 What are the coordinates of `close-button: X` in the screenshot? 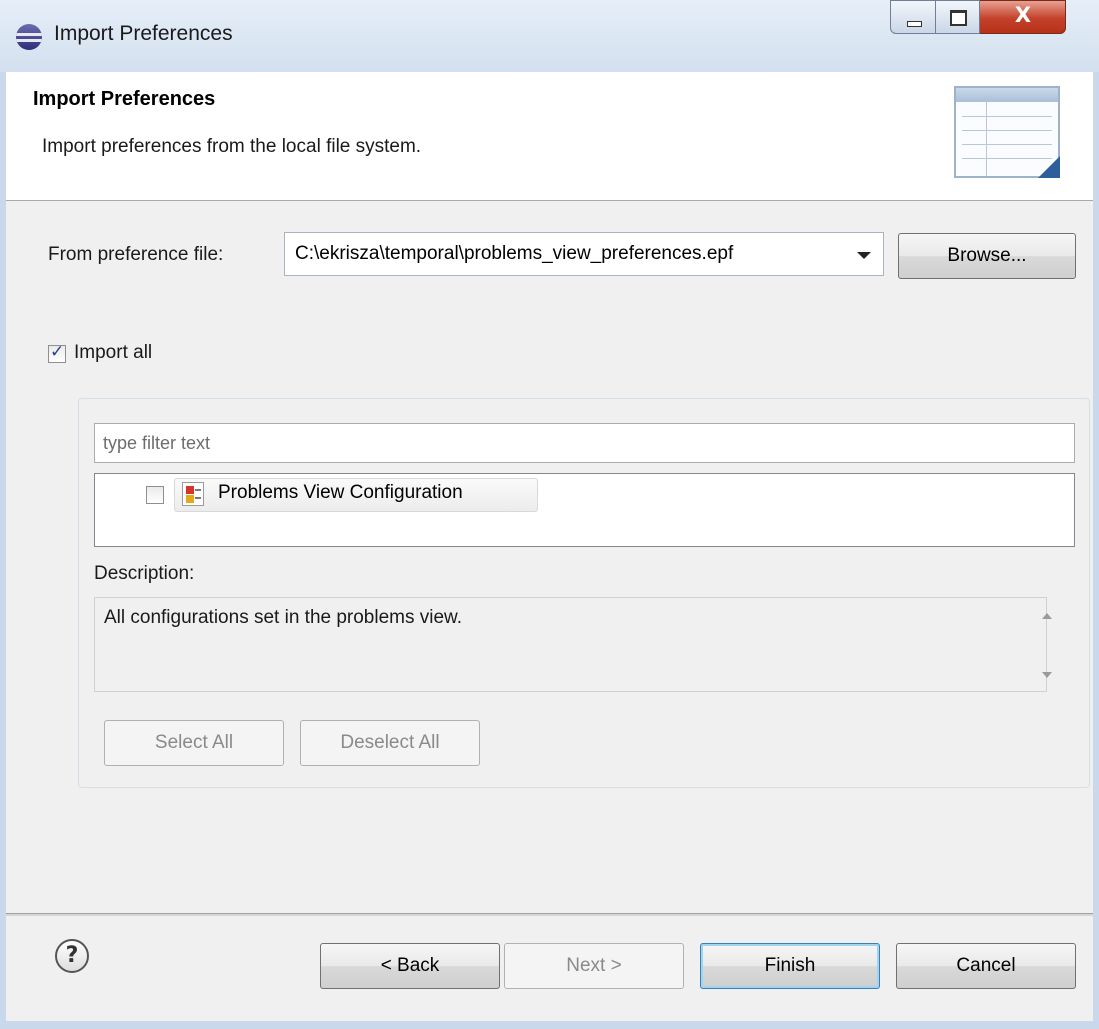 It's located at (1023, 17).